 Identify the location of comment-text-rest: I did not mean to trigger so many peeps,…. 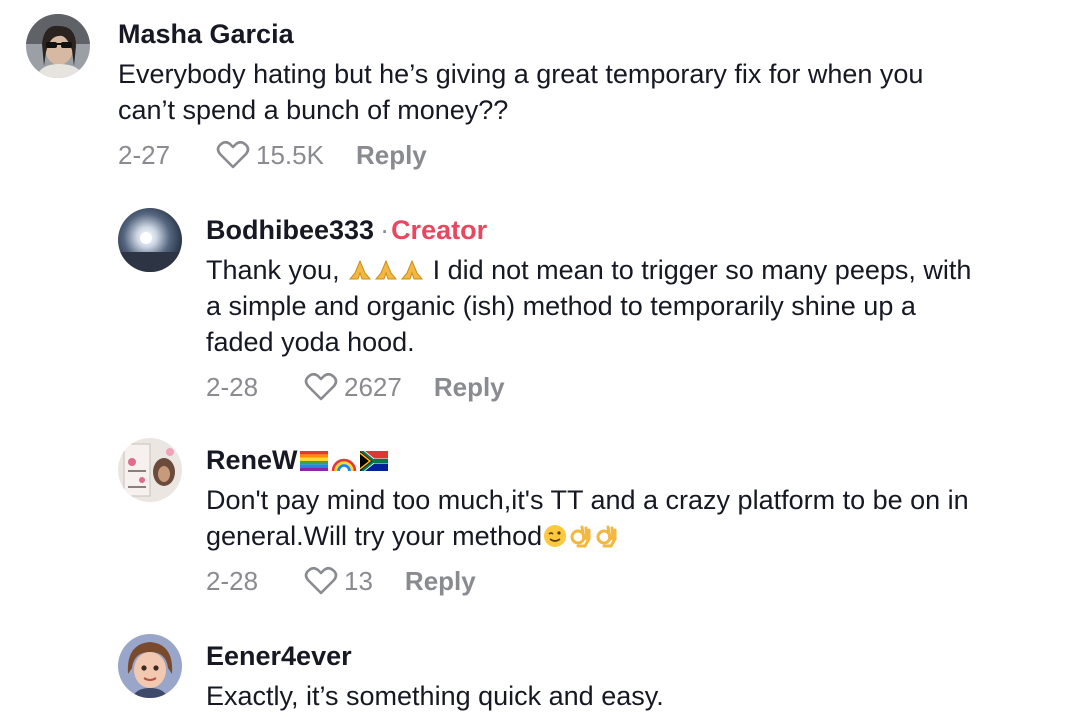
(702, 270).